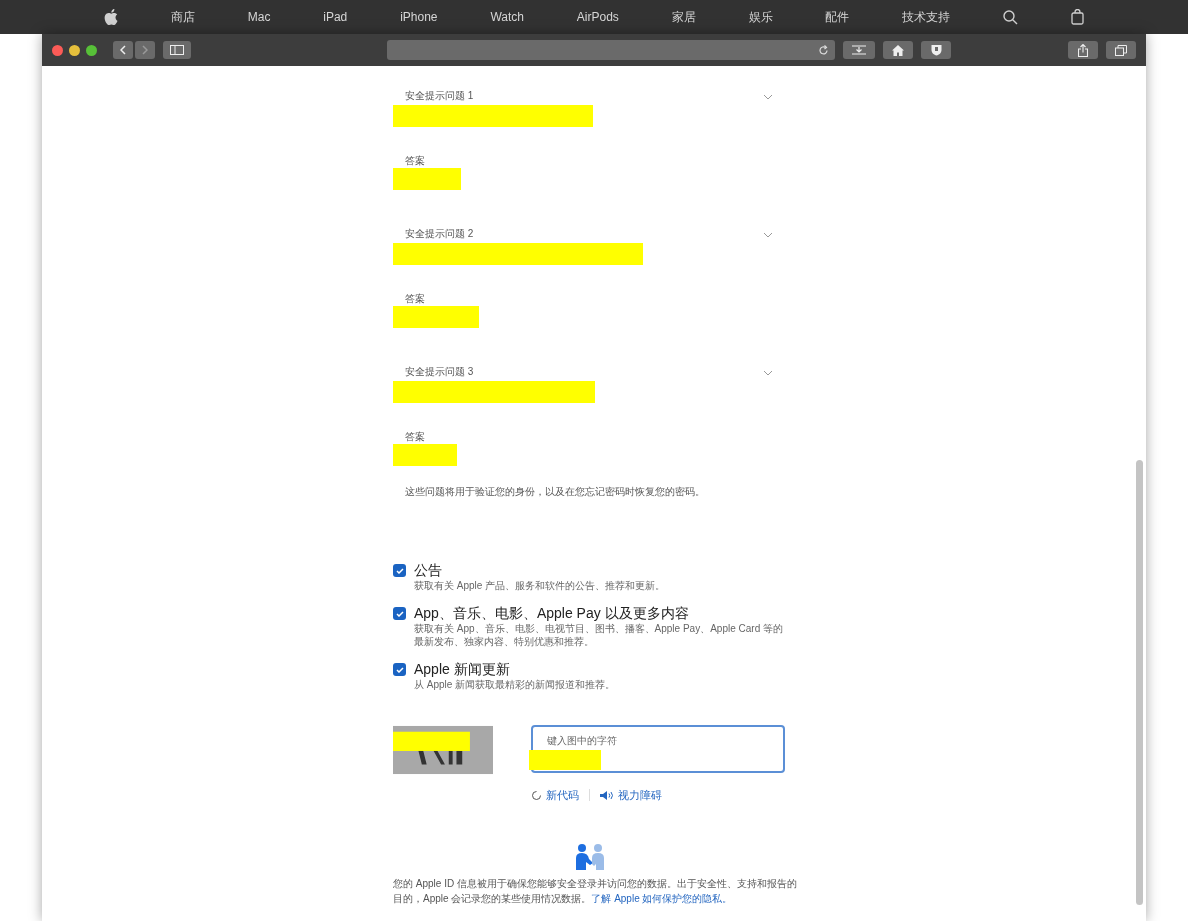 This screenshot has height=921, width=1188. I want to click on privacy-link: 了解 Apple 如何保护您的隐私。, so click(662, 898).